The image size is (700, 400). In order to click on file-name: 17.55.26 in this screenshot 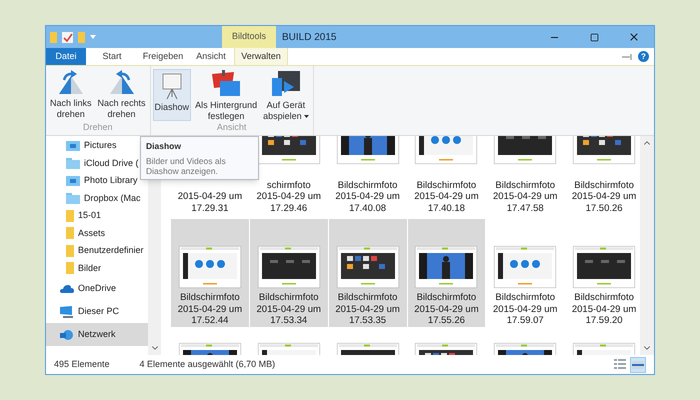, I will do `click(446, 320)`.